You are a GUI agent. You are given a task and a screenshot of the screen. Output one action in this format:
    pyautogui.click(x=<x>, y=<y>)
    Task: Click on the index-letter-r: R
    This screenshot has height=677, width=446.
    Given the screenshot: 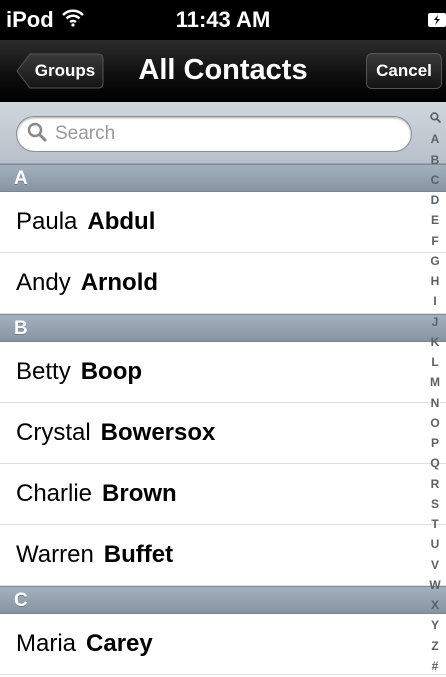 What is the action you would take?
    pyautogui.click(x=435, y=484)
    